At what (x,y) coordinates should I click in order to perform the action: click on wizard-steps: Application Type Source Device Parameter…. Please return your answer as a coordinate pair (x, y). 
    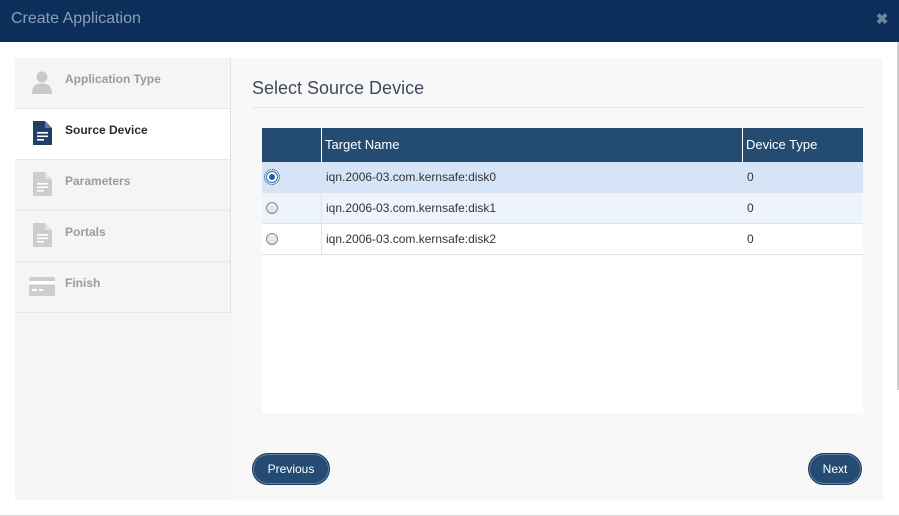
    Looking at the image, I should click on (123, 185).